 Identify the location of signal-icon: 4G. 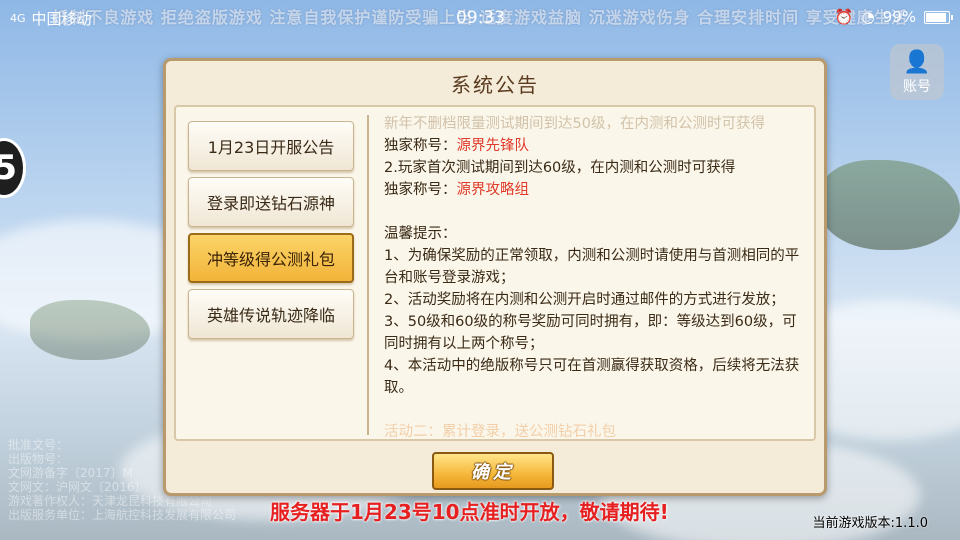
(18, 18).